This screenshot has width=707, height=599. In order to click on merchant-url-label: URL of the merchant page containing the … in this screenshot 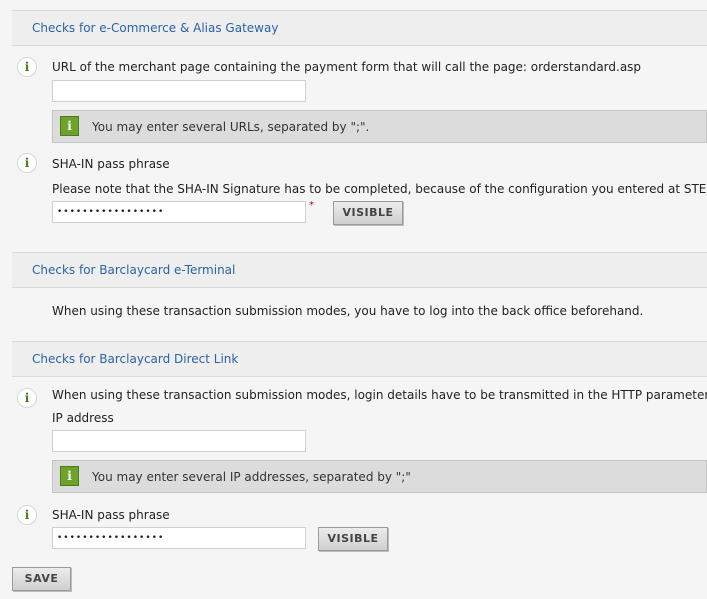, I will do `click(347, 67)`.